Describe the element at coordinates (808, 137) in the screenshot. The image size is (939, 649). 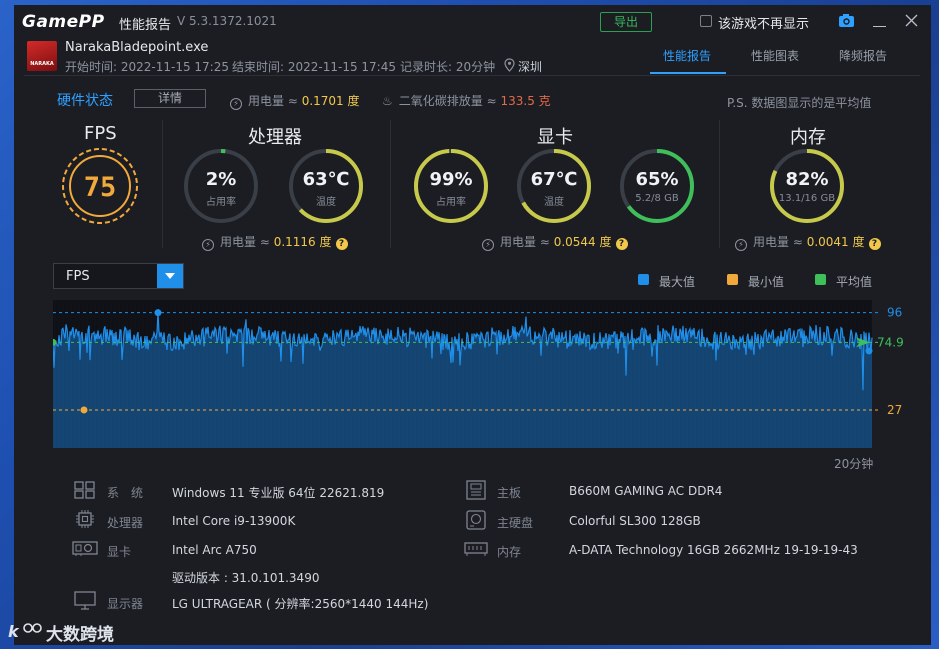
I see `memory-title: 内存` at that location.